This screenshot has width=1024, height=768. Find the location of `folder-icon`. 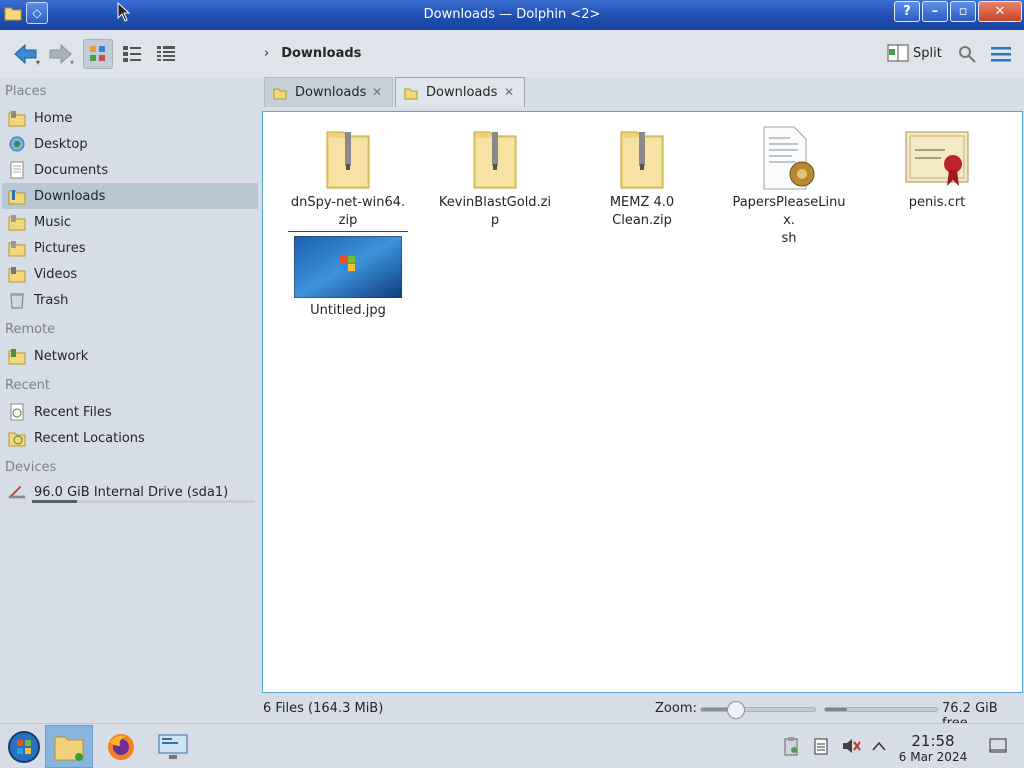

folder-icon is located at coordinates (280, 93).